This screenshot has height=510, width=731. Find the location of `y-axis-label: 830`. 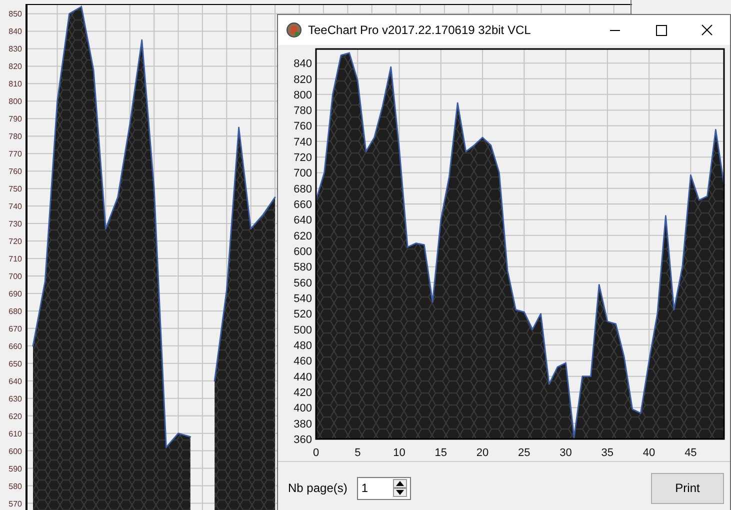

y-axis-label: 830 is located at coordinates (15, 49).